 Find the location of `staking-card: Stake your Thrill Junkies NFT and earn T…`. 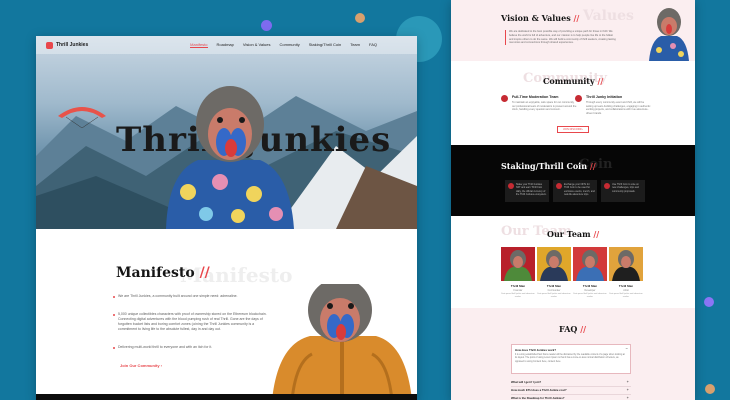

staking-card: Stake your Thrill Junkies NFT and earn T… is located at coordinates (527, 191).